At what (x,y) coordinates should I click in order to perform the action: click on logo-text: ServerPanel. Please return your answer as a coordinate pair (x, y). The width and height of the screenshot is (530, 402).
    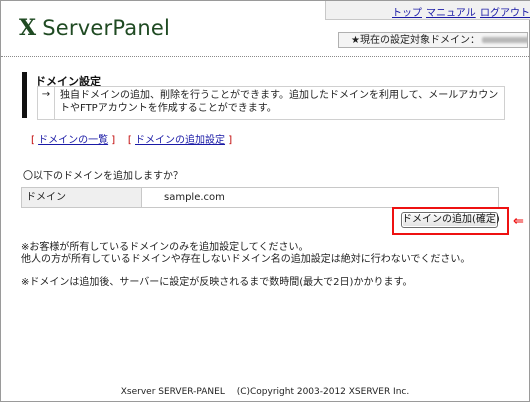
    Looking at the image, I should click on (106, 28).